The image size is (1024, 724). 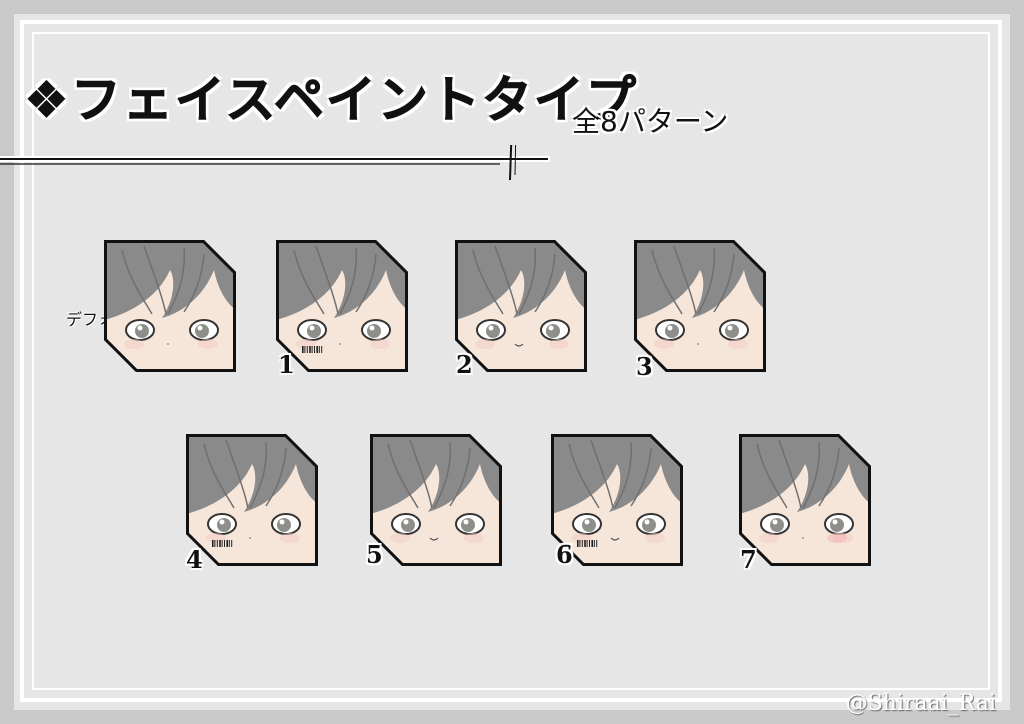 I want to click on face-label-2: 2, so click(x=464, y=364).